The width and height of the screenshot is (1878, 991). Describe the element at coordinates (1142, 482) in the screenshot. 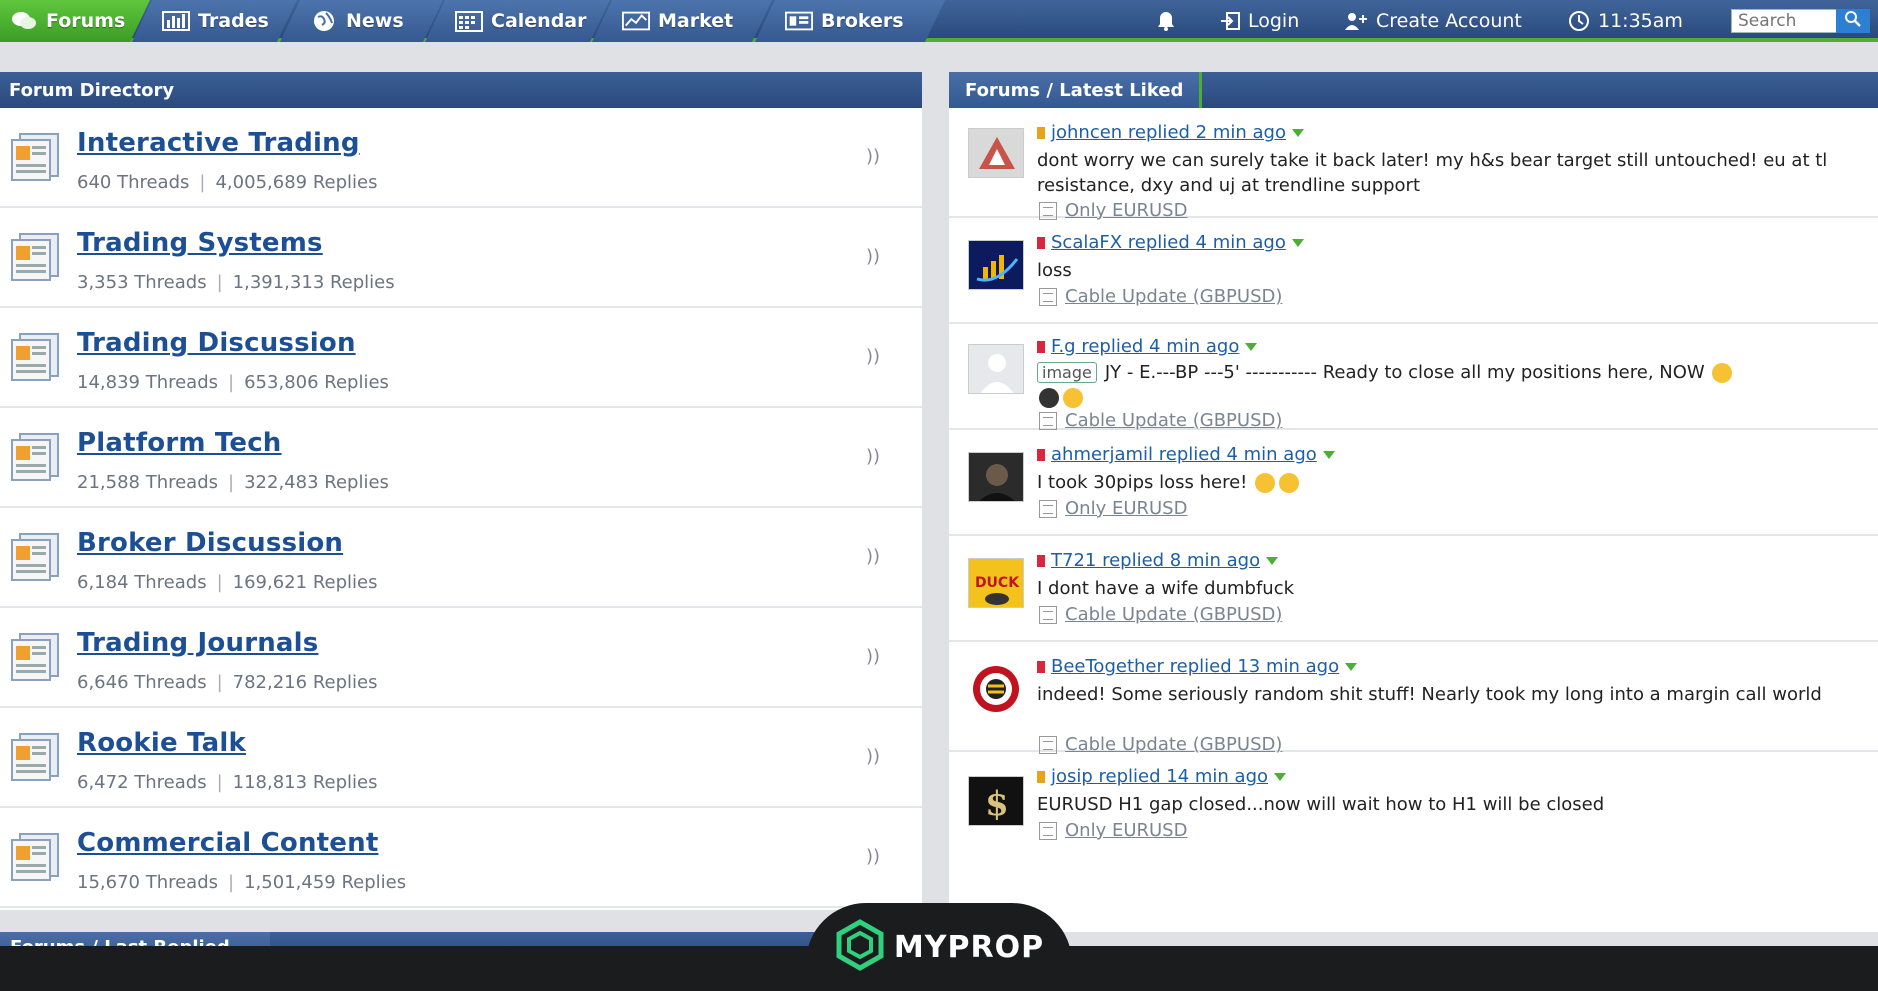

I see `post-text-content: I took 30pips loss here!` at that location.